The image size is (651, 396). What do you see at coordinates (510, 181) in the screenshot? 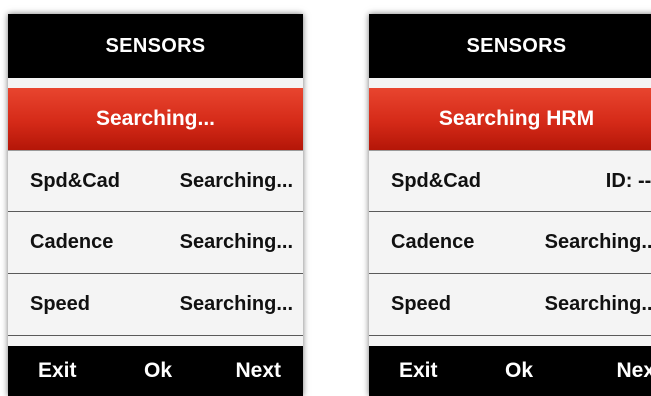
I see `sensor-row-spdcad: Spd&Cad ID: ---` at bounding box center [510, 181].